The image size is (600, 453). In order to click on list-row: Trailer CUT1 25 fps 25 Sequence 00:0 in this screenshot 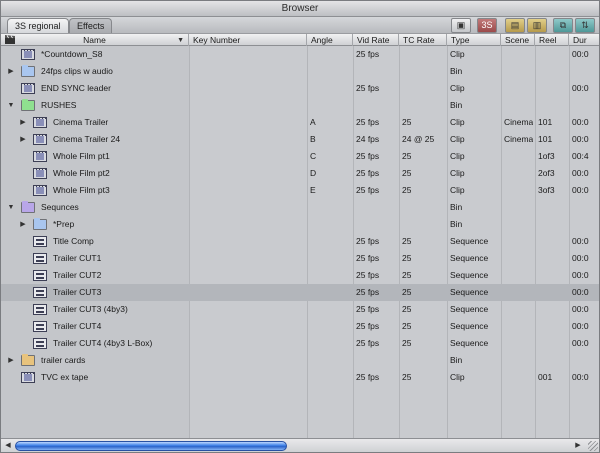, I will do `click(300, 258)`.